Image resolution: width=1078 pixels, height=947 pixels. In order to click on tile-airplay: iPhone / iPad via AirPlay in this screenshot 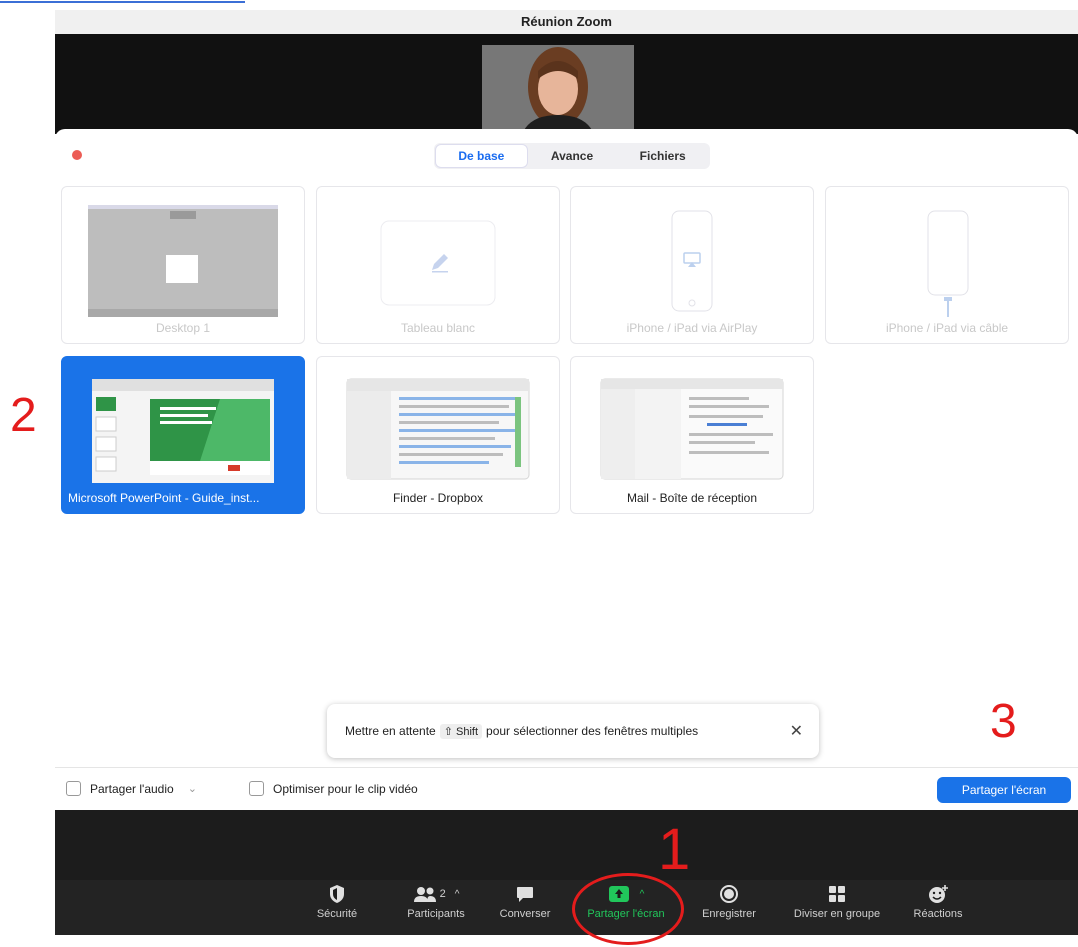, I will do `click(692, 265)`.